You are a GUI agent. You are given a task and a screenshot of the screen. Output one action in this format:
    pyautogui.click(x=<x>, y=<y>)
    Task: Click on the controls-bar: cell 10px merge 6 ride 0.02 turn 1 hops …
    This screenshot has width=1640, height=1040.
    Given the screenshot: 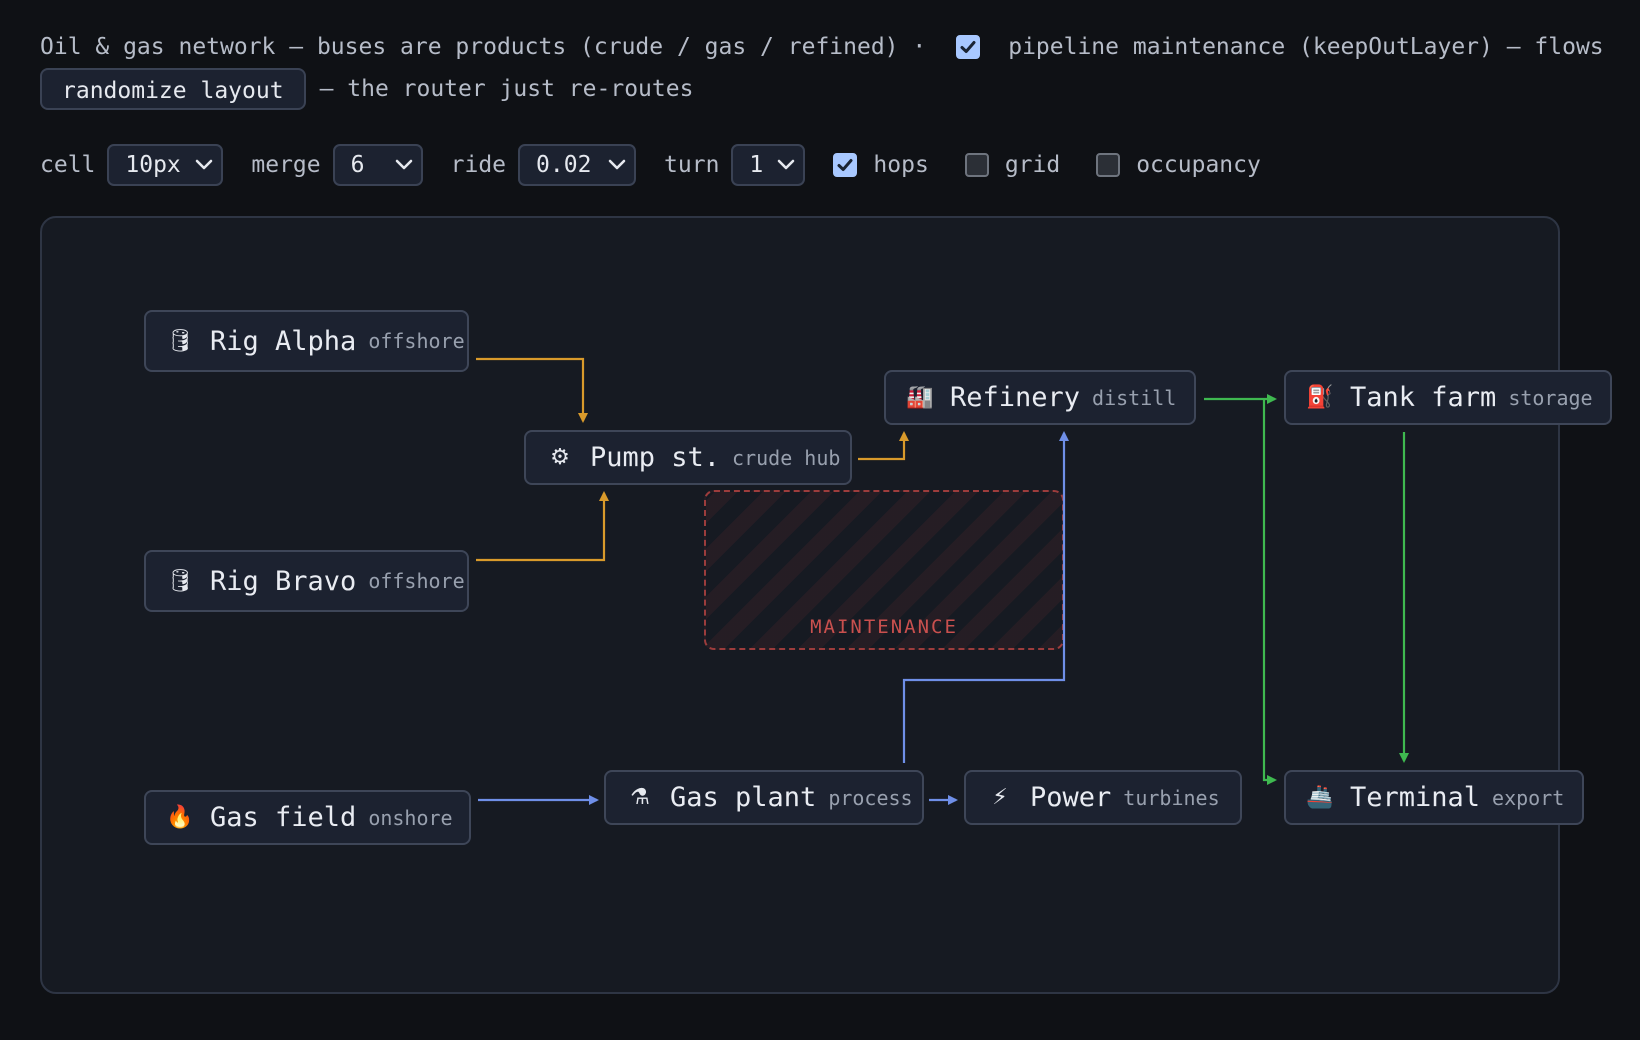 What is the action you would take?
    pyautogui.click(x=668, y=165)
    